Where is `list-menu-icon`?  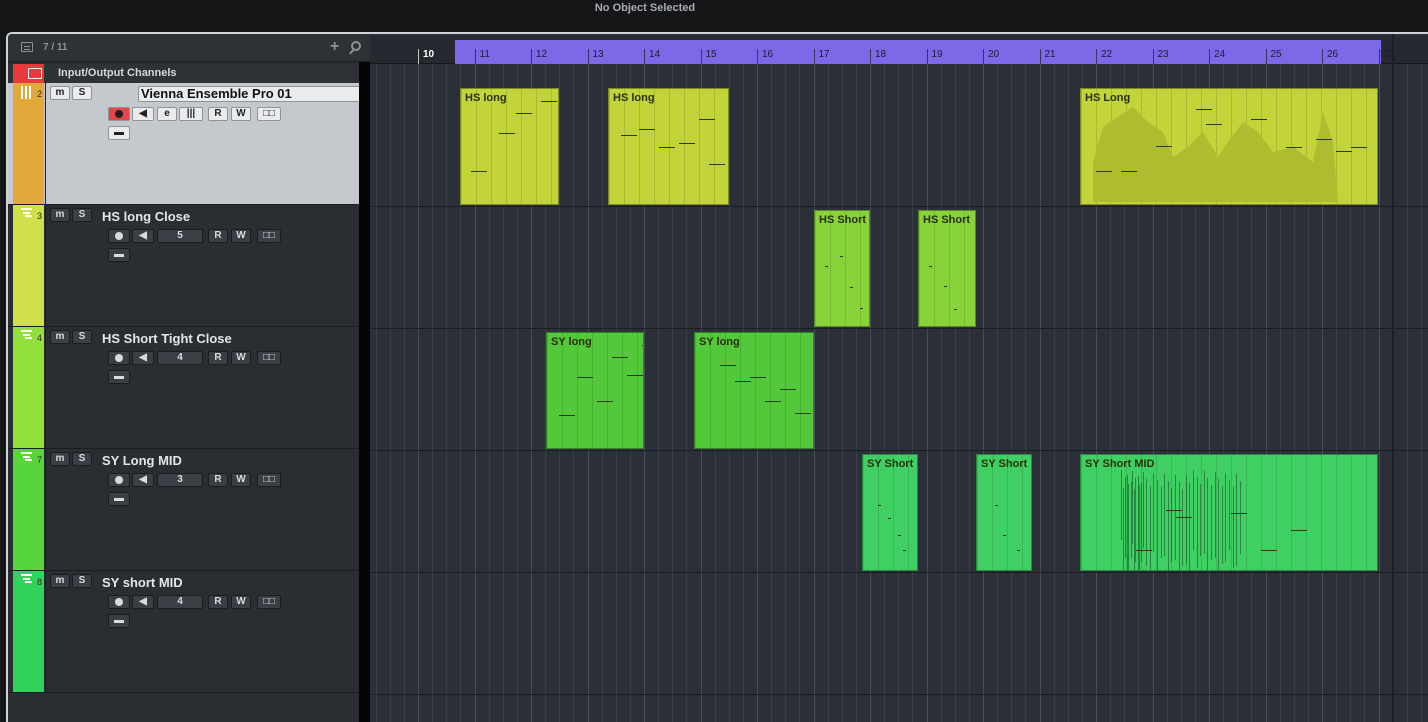
list-menu-icon is located at coordinates (27, 47).